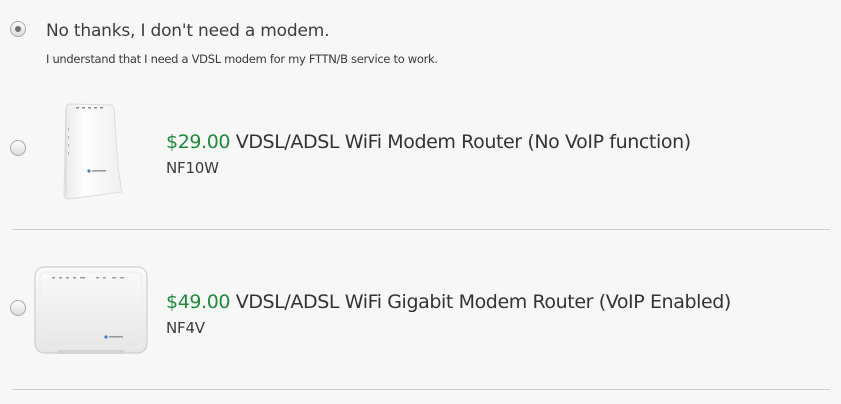 The width and height of the screenshot is (841, 404). What do you see at coordinates (91, 310) in the screenshot?
I see `nf4v-router-image` at bounding box center [91, 310].